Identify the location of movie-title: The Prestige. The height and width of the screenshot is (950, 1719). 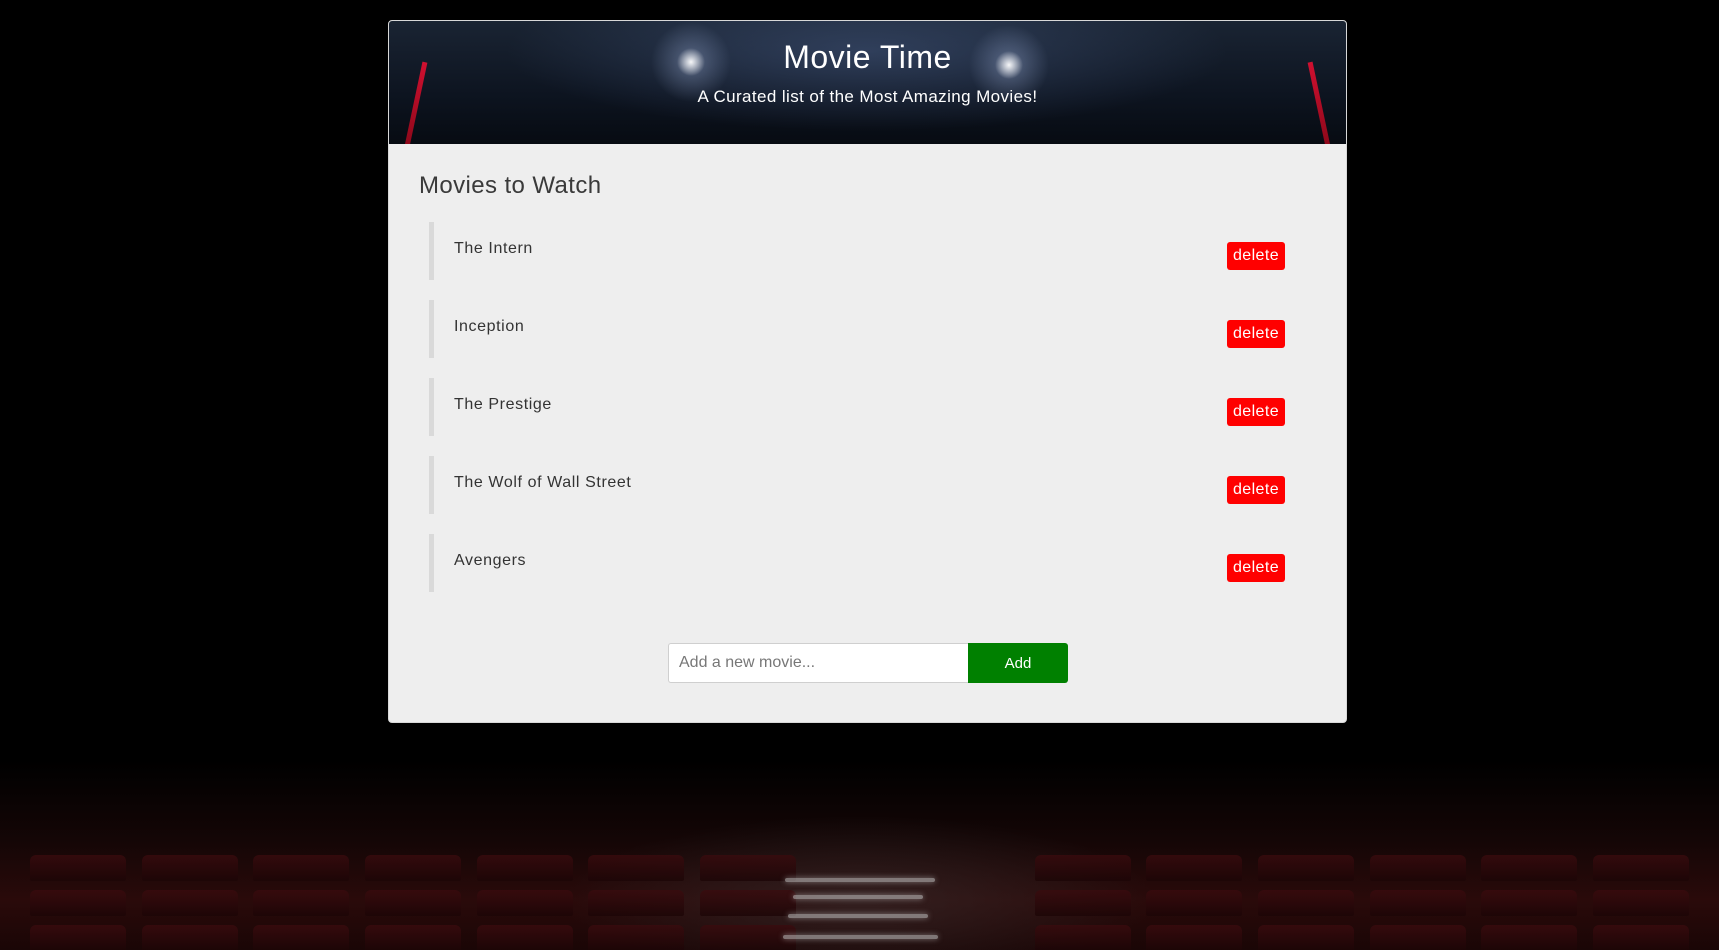
(503, 404).